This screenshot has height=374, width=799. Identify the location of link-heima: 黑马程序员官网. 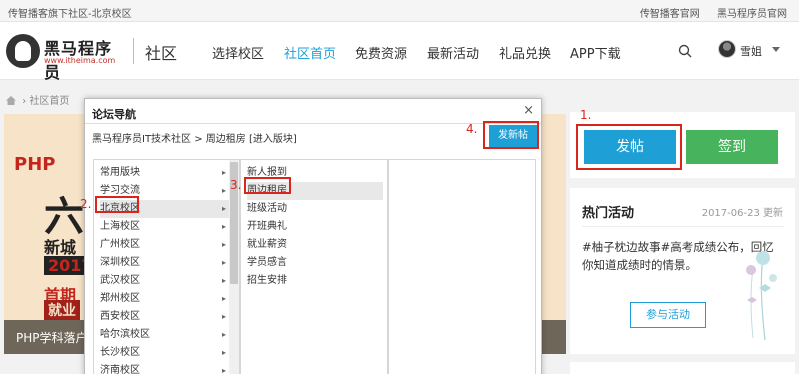
(752, 14).